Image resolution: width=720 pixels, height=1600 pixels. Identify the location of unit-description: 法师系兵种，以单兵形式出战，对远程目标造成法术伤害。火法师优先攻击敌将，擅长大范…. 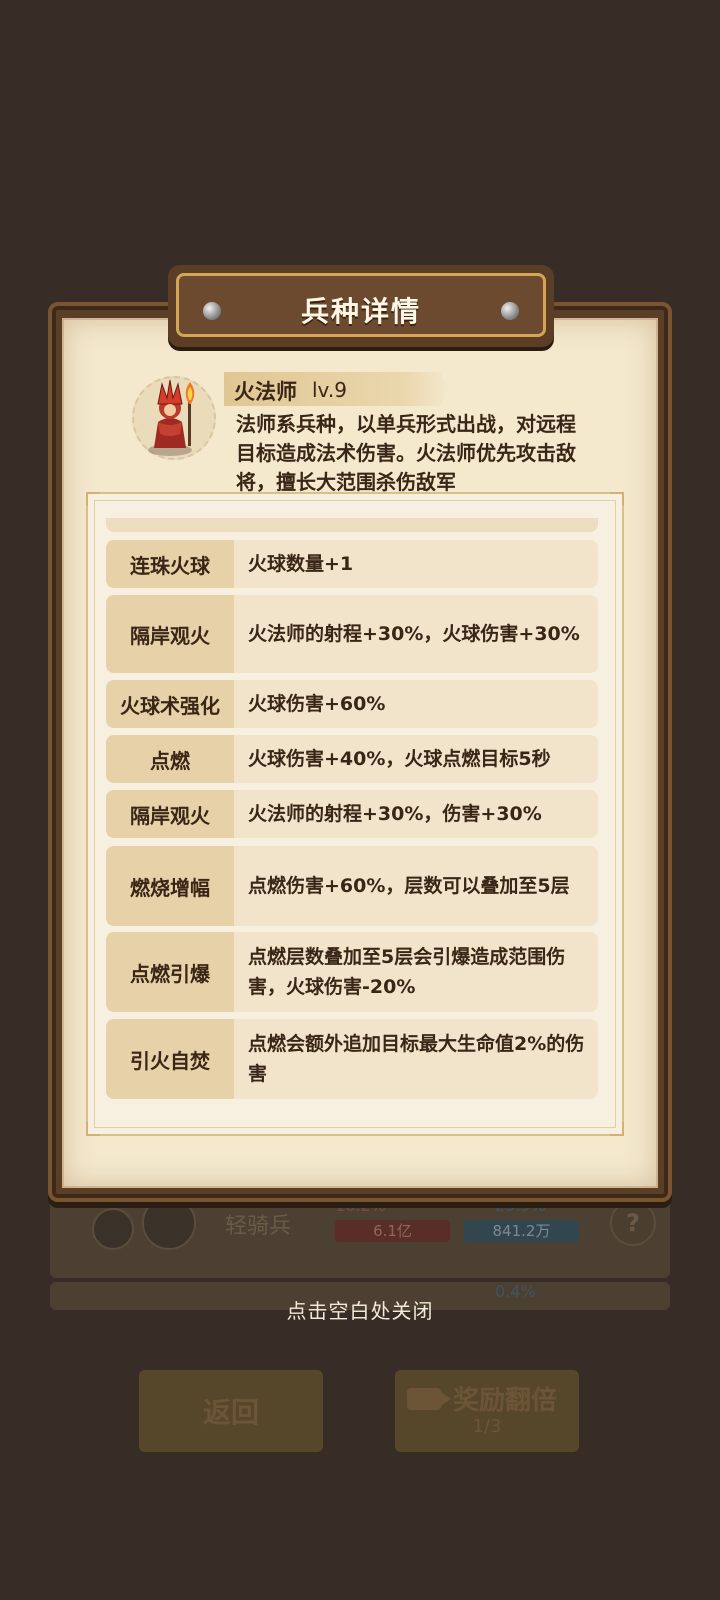
(406, 453).